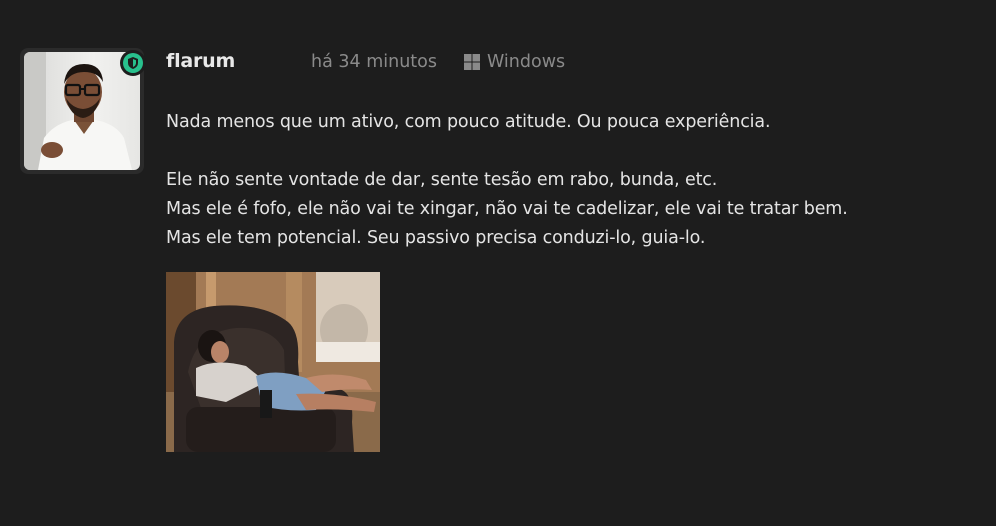 The image size is (996, 526). What do you see at coordinates (200, 61) in the screenshot?
I see `username: flarum` at bounding box center [200, 61].